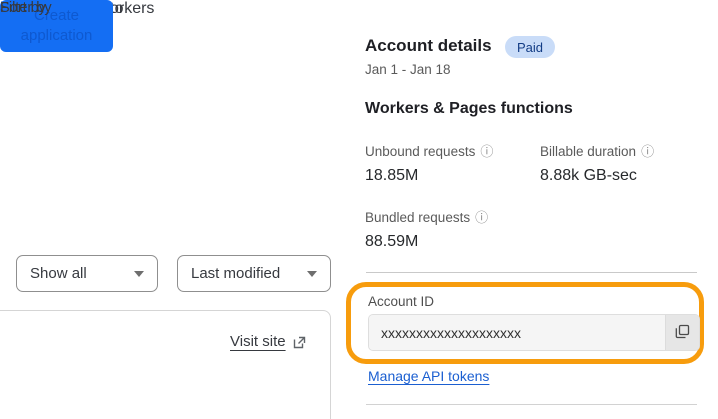 The height and width of the screenshot is (419, 718). What do you see at coordinates (401, 301) in the screenshot?
I see `account-id-label: Account ID` at bounding box center [401, 301].